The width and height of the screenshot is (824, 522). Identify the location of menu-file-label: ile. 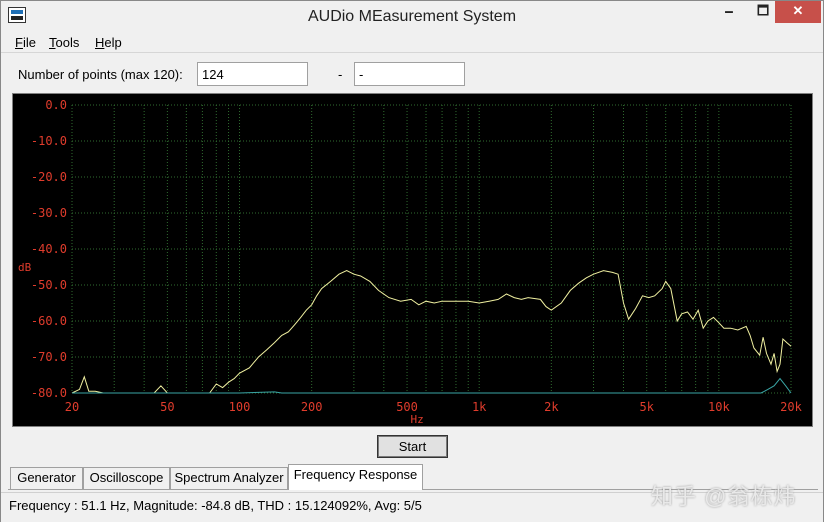
(29, 42).